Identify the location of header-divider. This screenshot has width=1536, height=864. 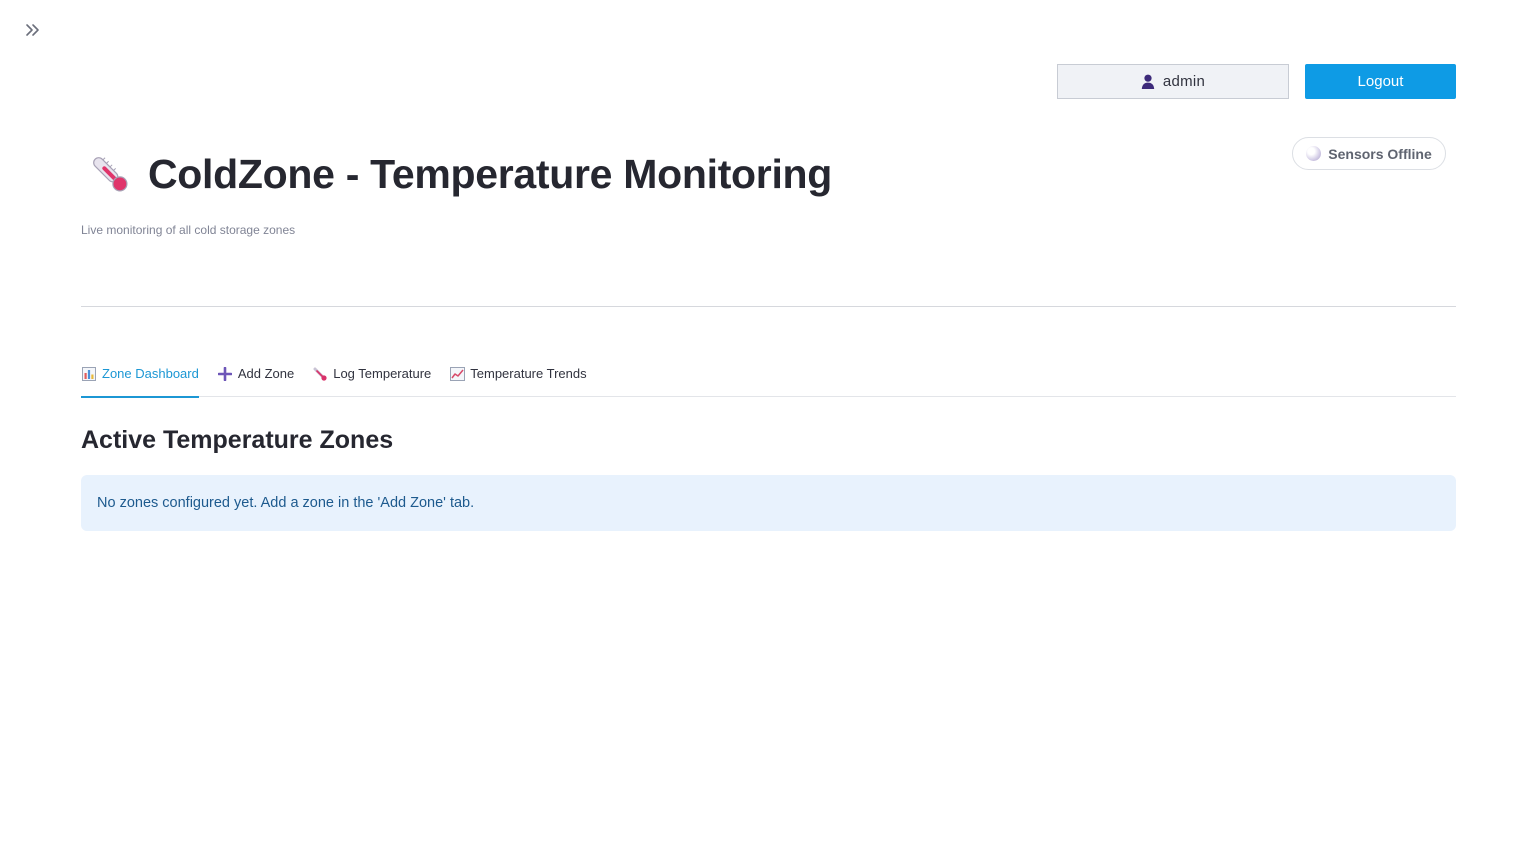
(768, 306).